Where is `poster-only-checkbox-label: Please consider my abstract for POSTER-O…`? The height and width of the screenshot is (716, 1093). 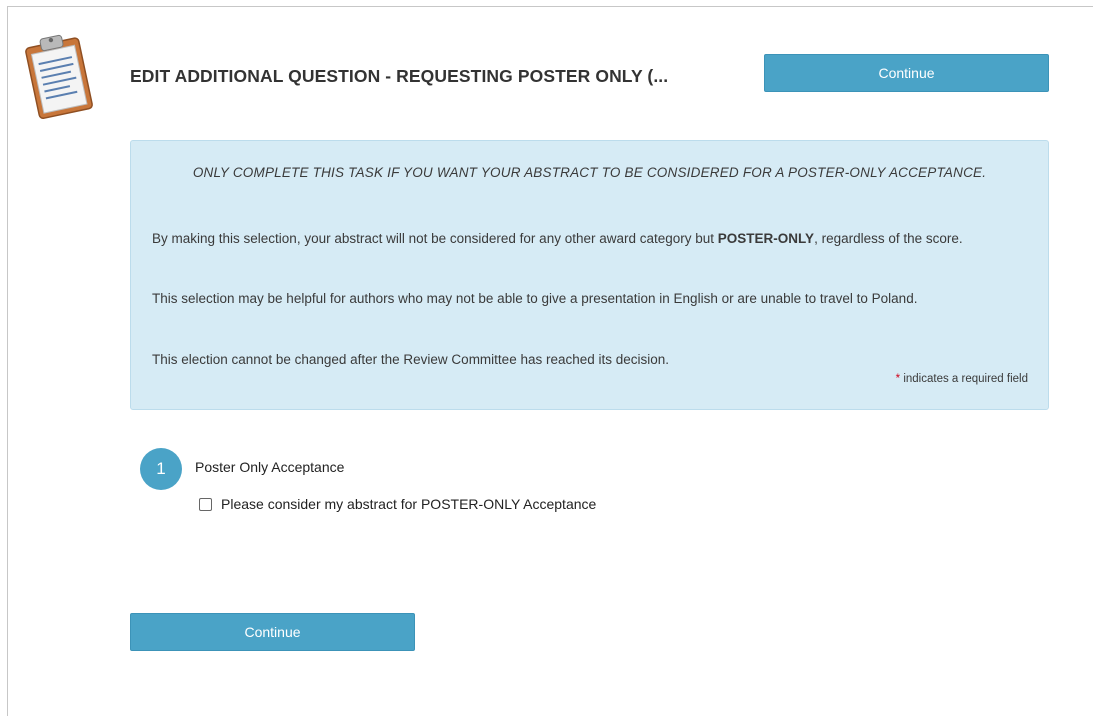
poster-only-checkbox-label: Please consider my abstract for POSTER-O… is located at coordinates (408, 504).